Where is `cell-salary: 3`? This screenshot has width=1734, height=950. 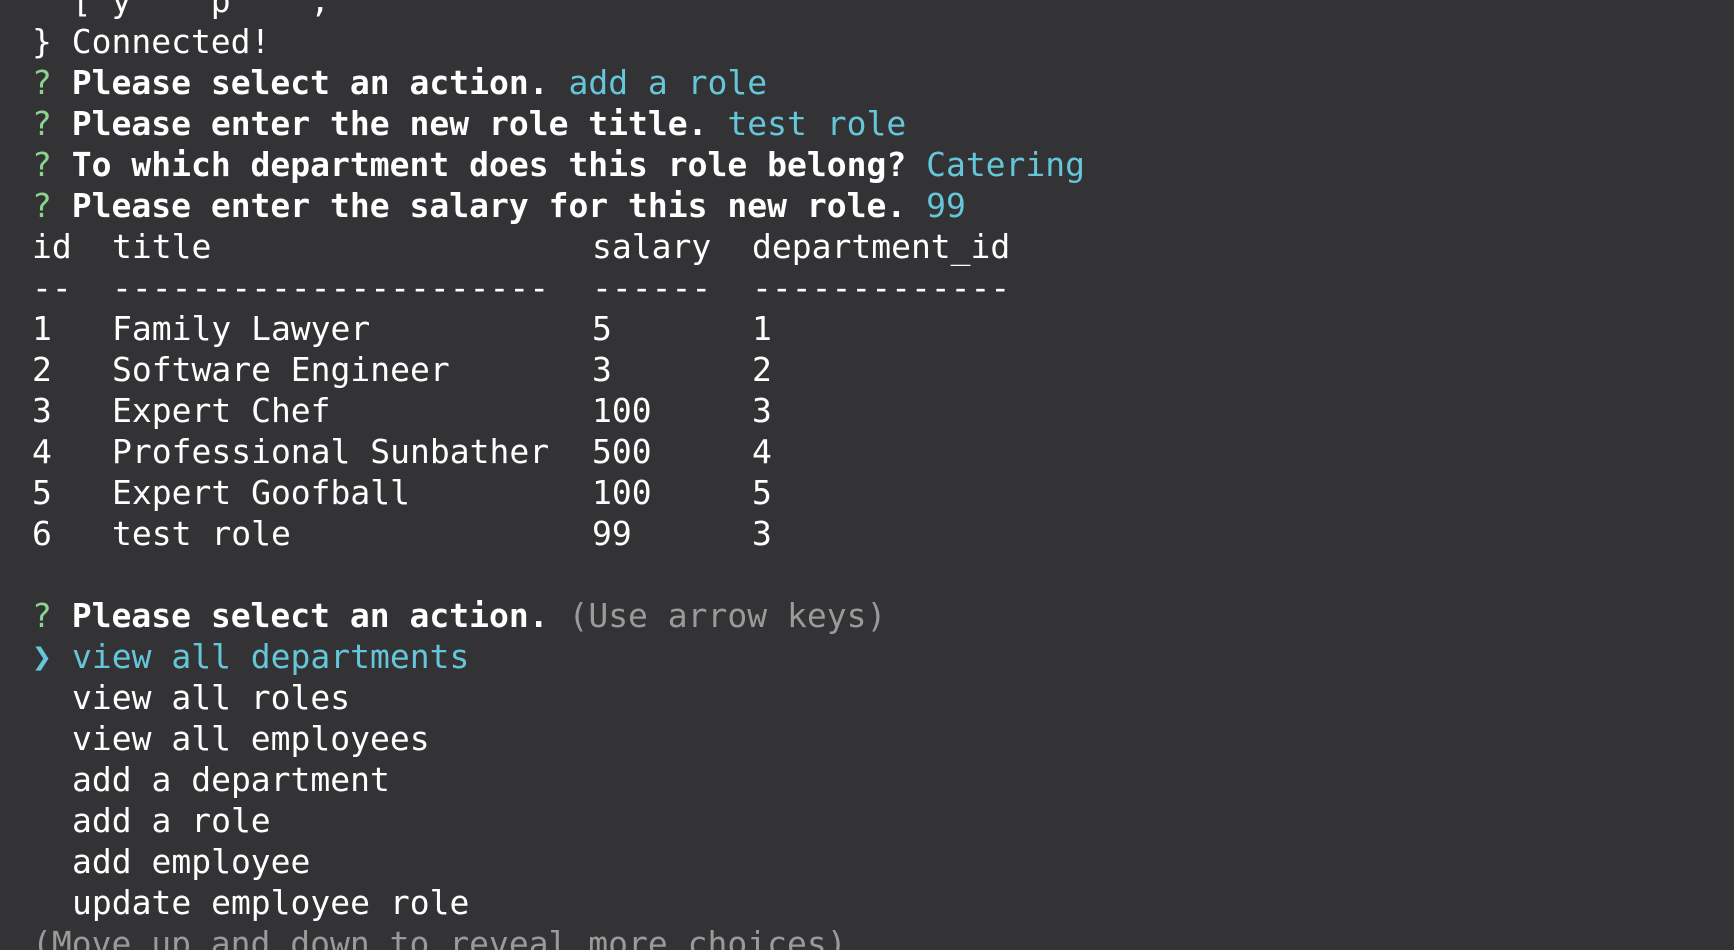 cell-salary: 3 is located at coordinates (602, 369).